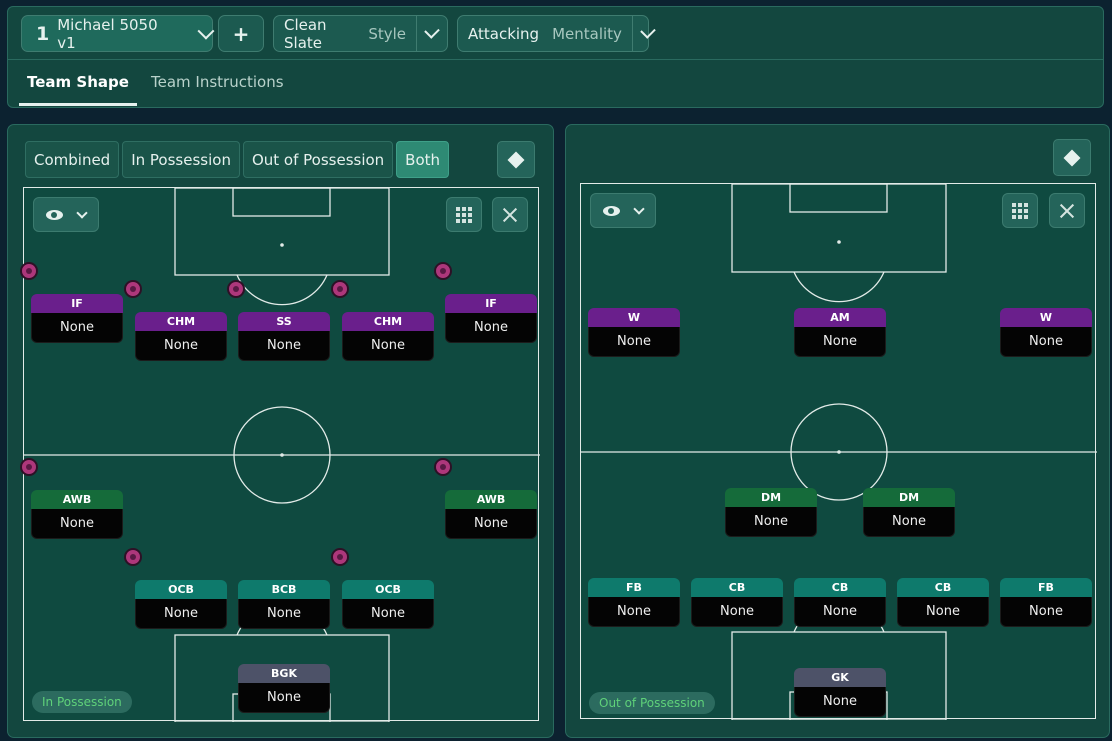 This screenshot has height=741, width=1112. Describe the element at coordinates (43, 33) in the screenshot. I see `tactic-number: 1` at that location.